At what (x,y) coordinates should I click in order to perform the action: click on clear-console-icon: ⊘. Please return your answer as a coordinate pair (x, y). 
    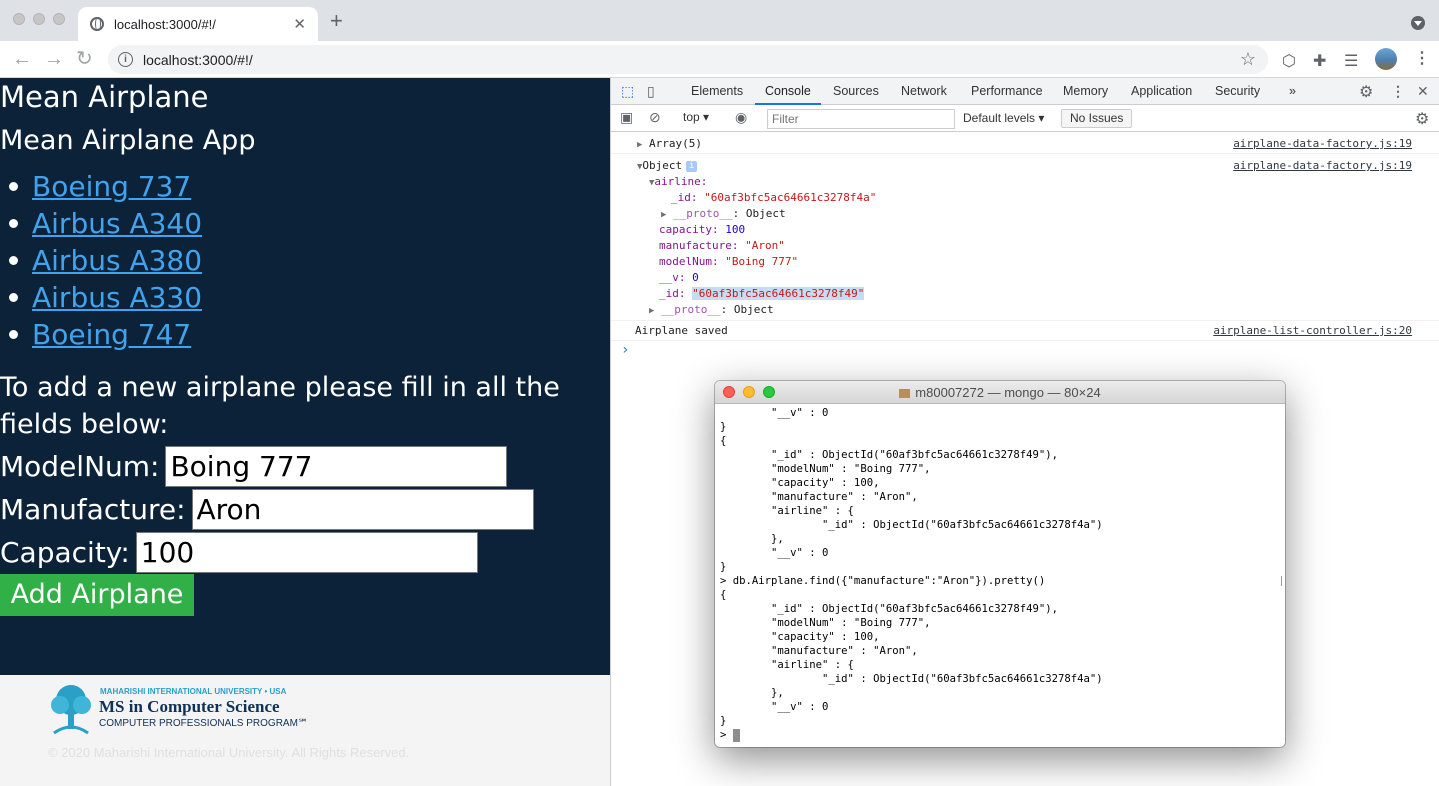
    Looking at the image, I should click on (655, 117).